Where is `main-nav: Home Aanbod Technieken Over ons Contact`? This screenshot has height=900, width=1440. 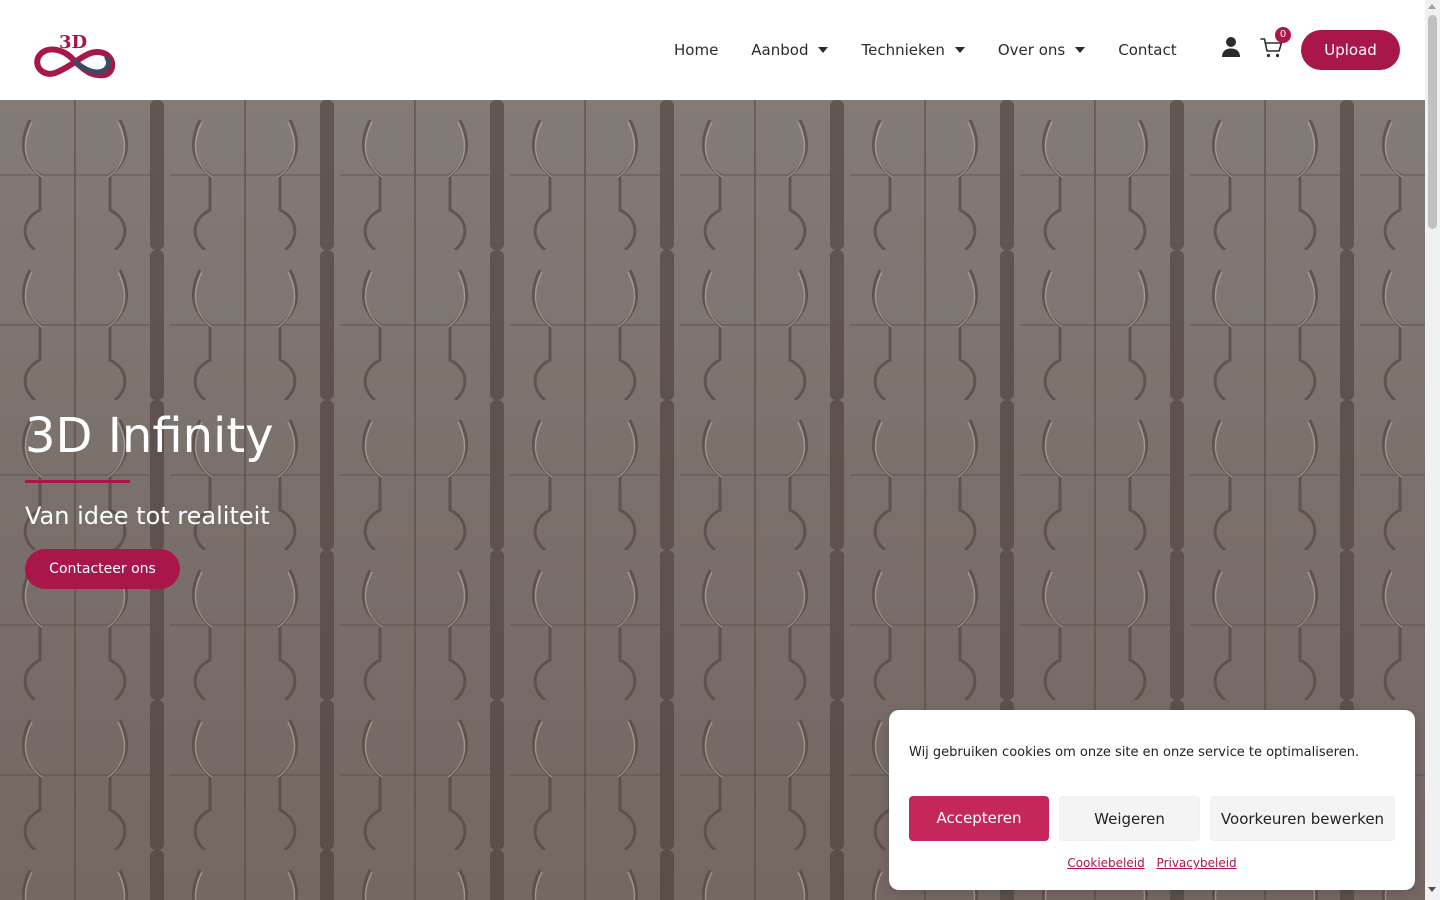
main-nav: Home Aanbod Technieken Over ons Contact is located at coordinates (925, 50).